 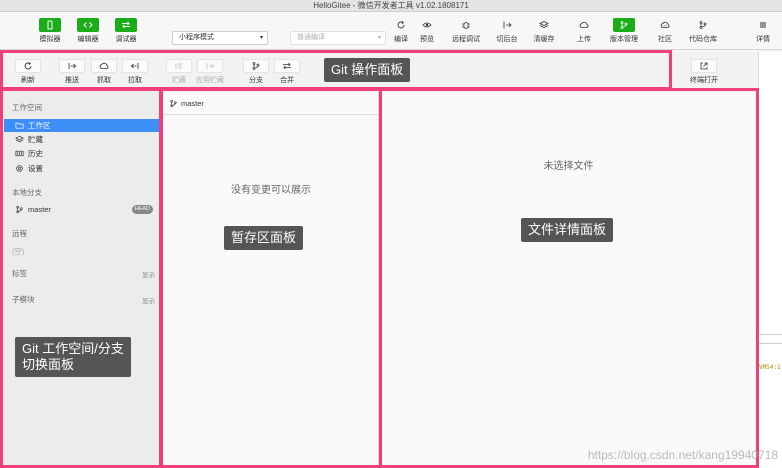 What do you see at coordinates (88, 25) in the screenshot?
I see `code-icon` at bounding box center [88, 25].